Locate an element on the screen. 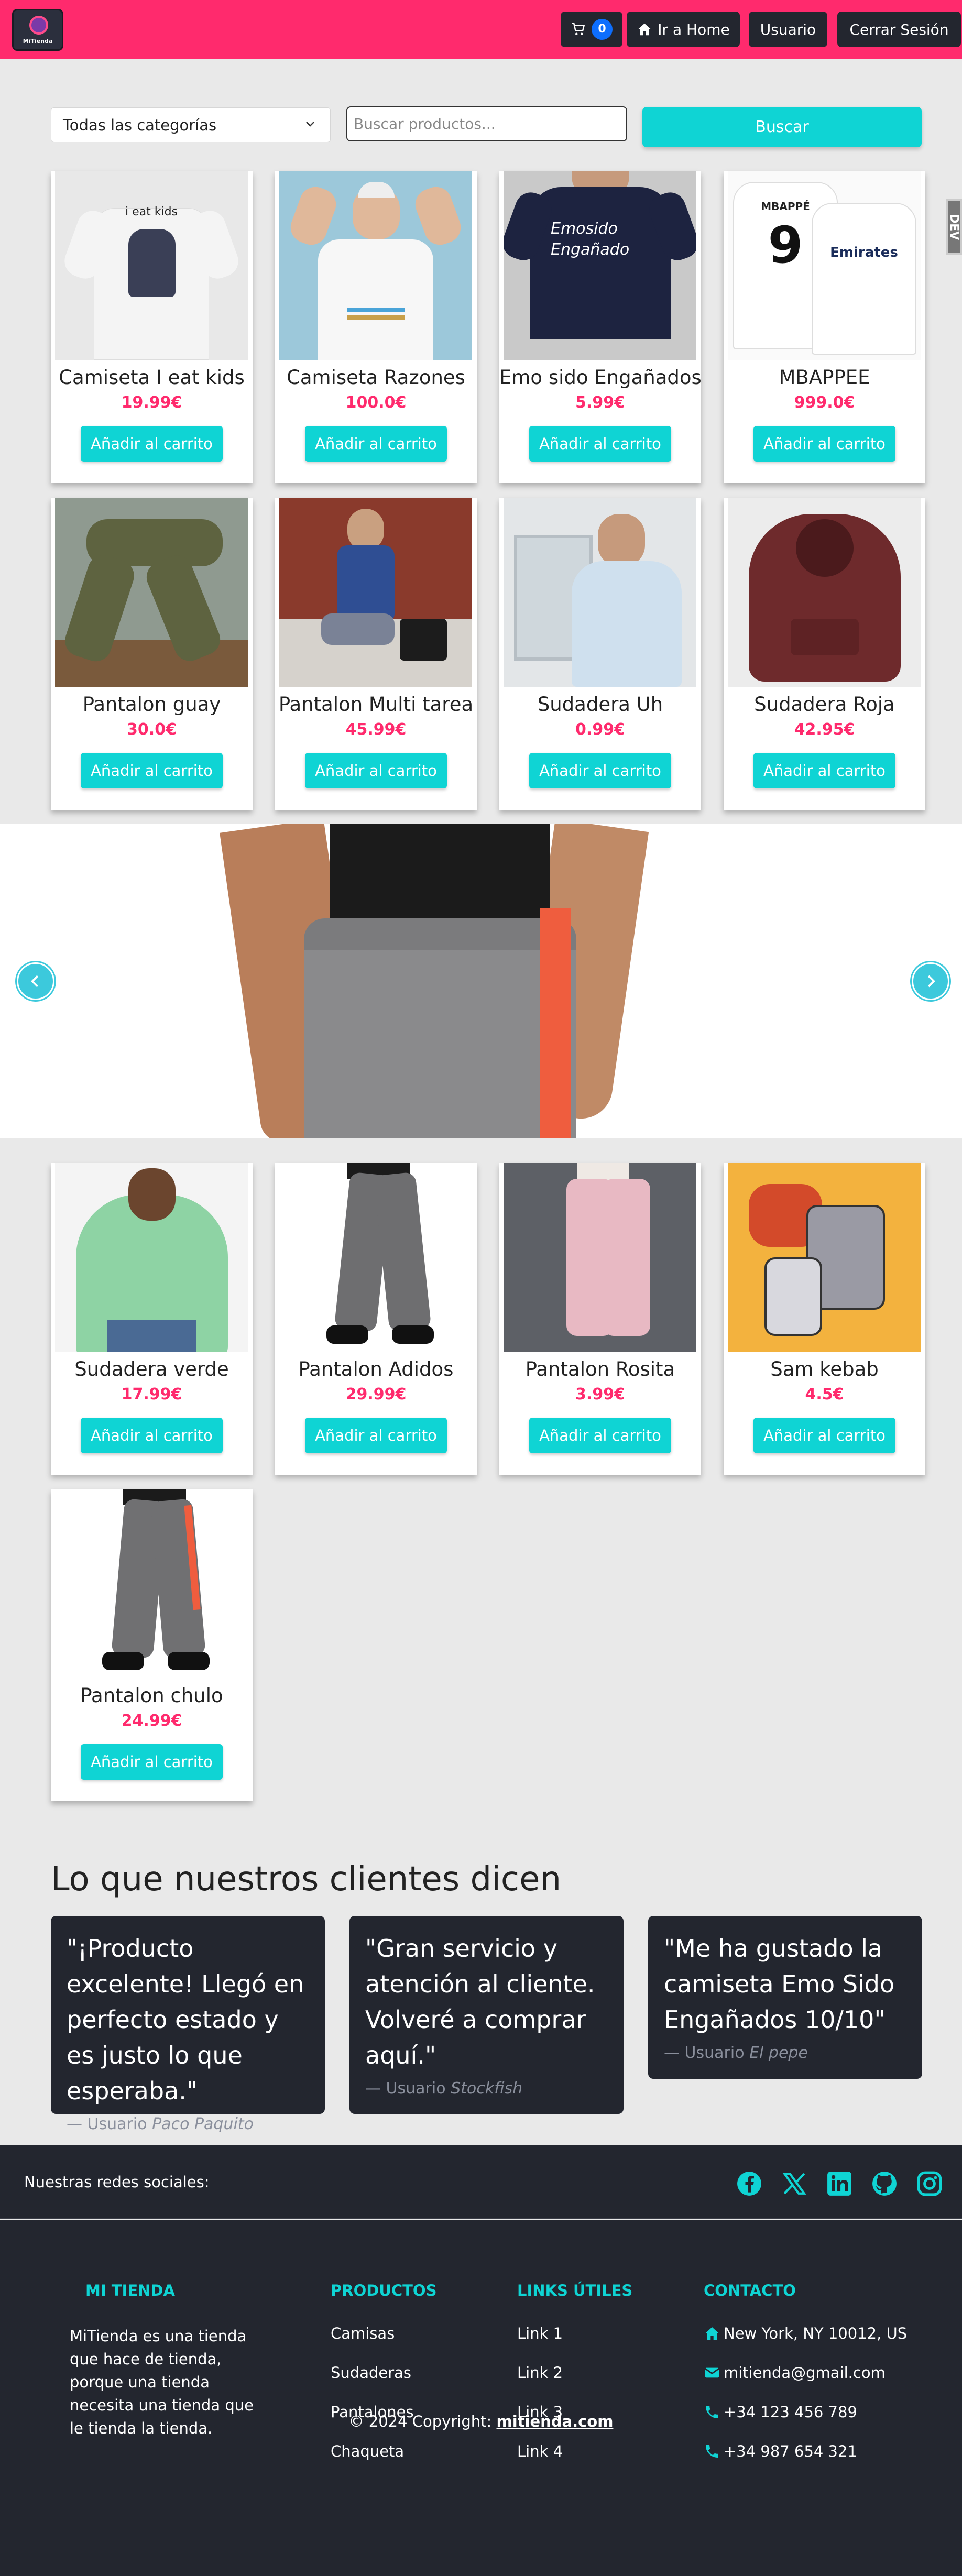  product-name: Pantalon Multi tarea is located at coordinates (376, 704).